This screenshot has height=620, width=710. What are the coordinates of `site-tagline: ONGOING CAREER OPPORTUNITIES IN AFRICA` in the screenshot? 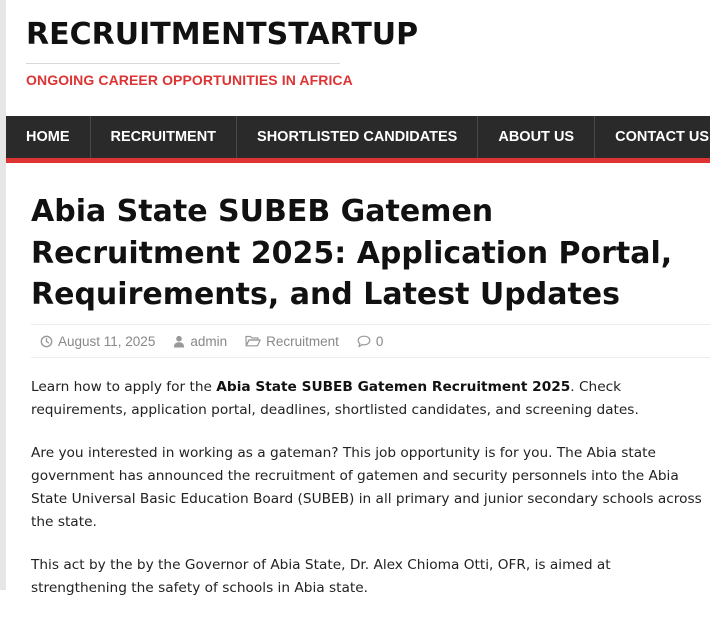 It's located at (189, 80).